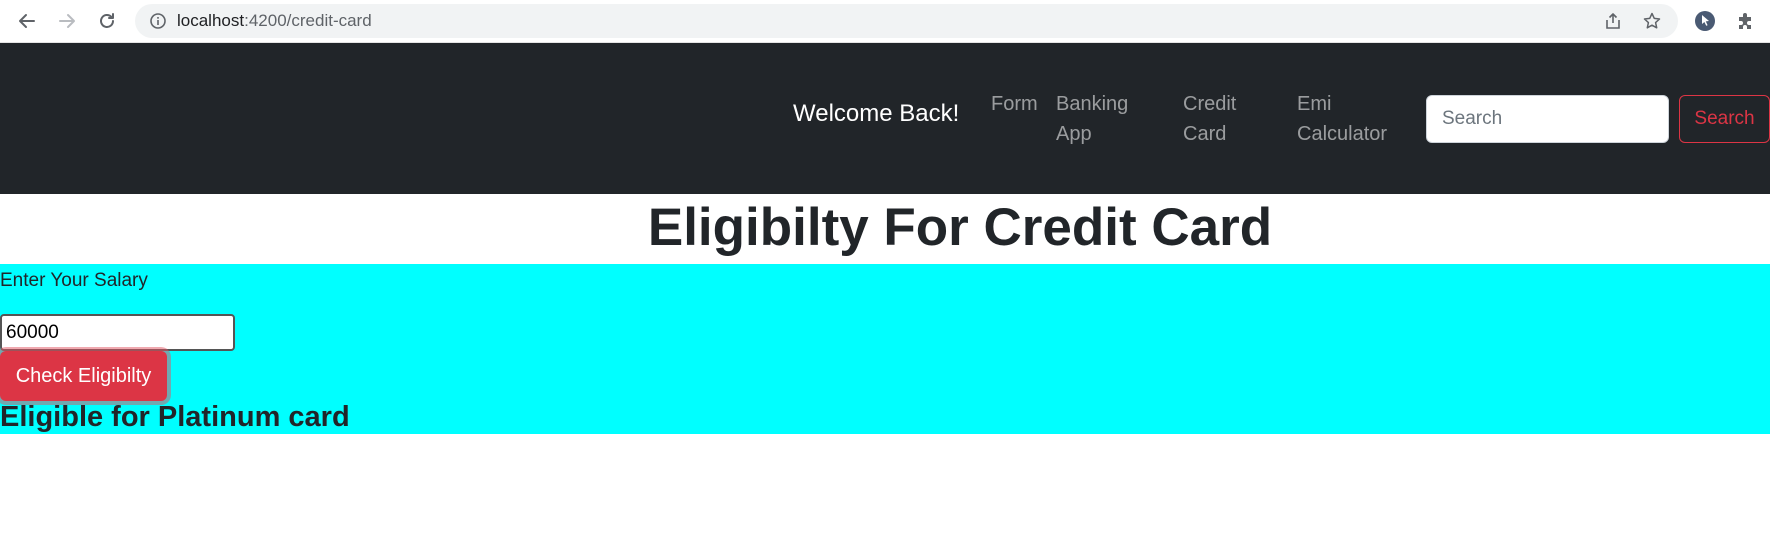 The height and width of the screenshot is (560, 1770). I want to click on url-text: localhost:4200/credit-card, so click(274, 21).